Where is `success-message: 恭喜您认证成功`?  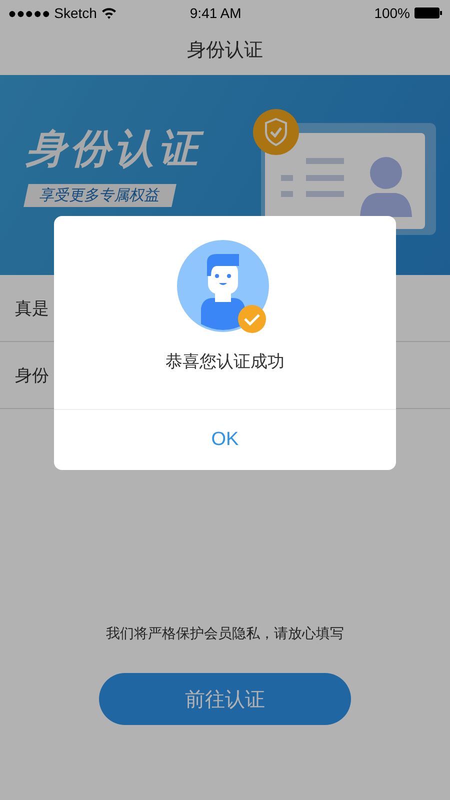
success-message: 恭喜您认证成功 is located at coordinates (225, 362).